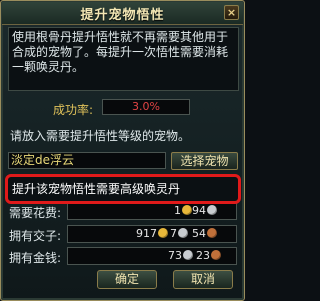 This screenshot has width=320, height=301. Describe the element at coordinates (204, 211) in the screenshot. I see `cost-silver: 94` at that location.